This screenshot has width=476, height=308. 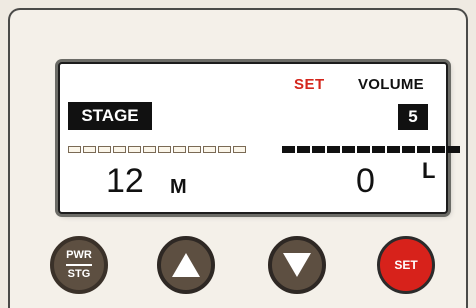 What do you see at coordinates (79, 274) in the screenshot?
I see `stg-label: STG` at bounding box center [79, 274].